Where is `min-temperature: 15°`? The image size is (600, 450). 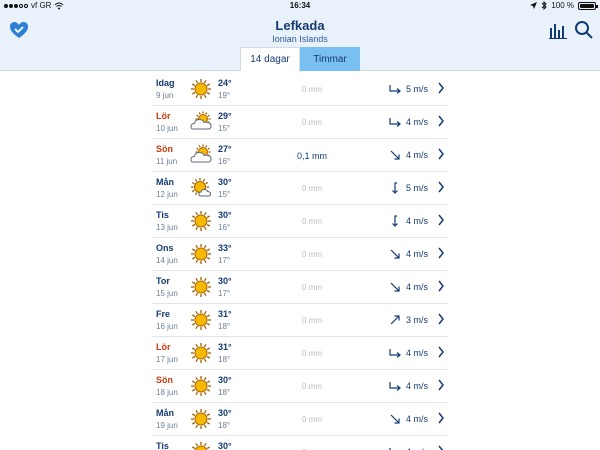
min-temperature: 15° is located at coordinates (224, 128).